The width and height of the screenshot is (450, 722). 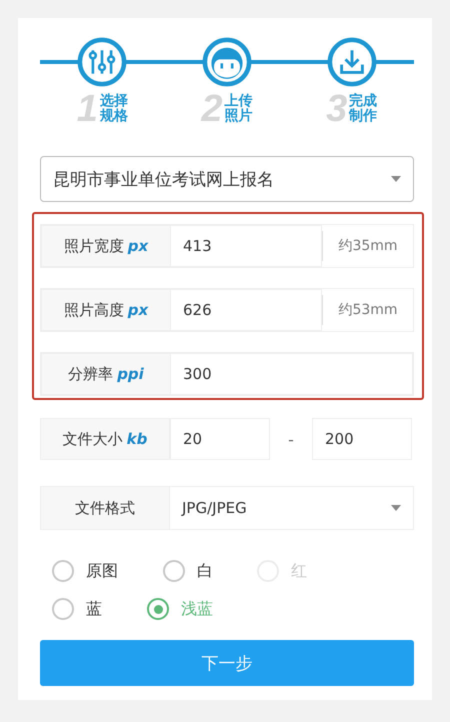 What do you see at coordinates (102, 571) in the screenshot?
I see `radio-label: 原图` at bounding box center [102, 571].